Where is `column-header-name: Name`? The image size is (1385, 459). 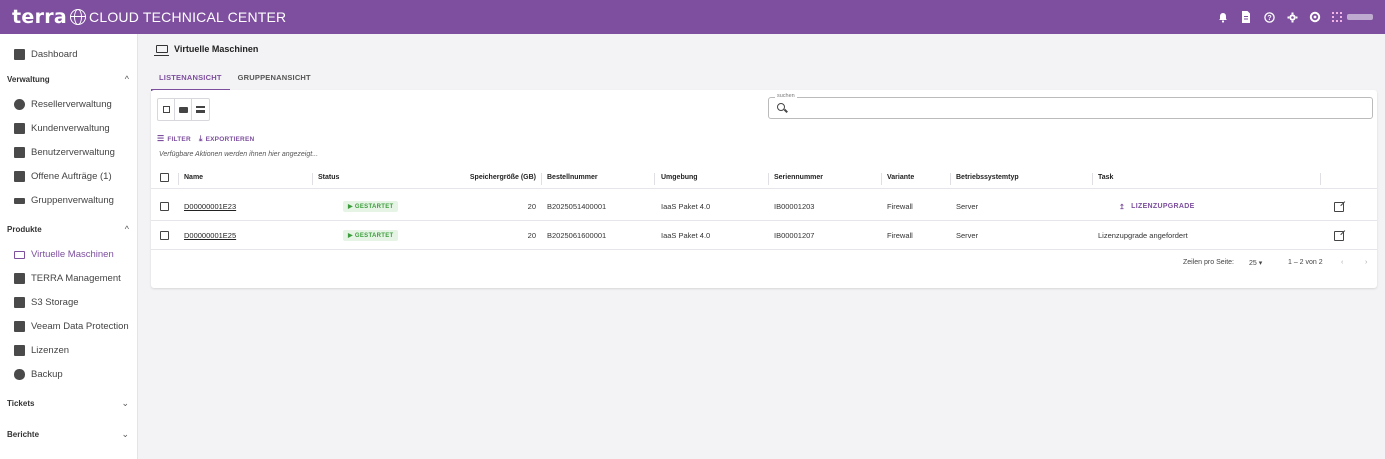
column-header-name: Name is located at coordinates (193, 177).